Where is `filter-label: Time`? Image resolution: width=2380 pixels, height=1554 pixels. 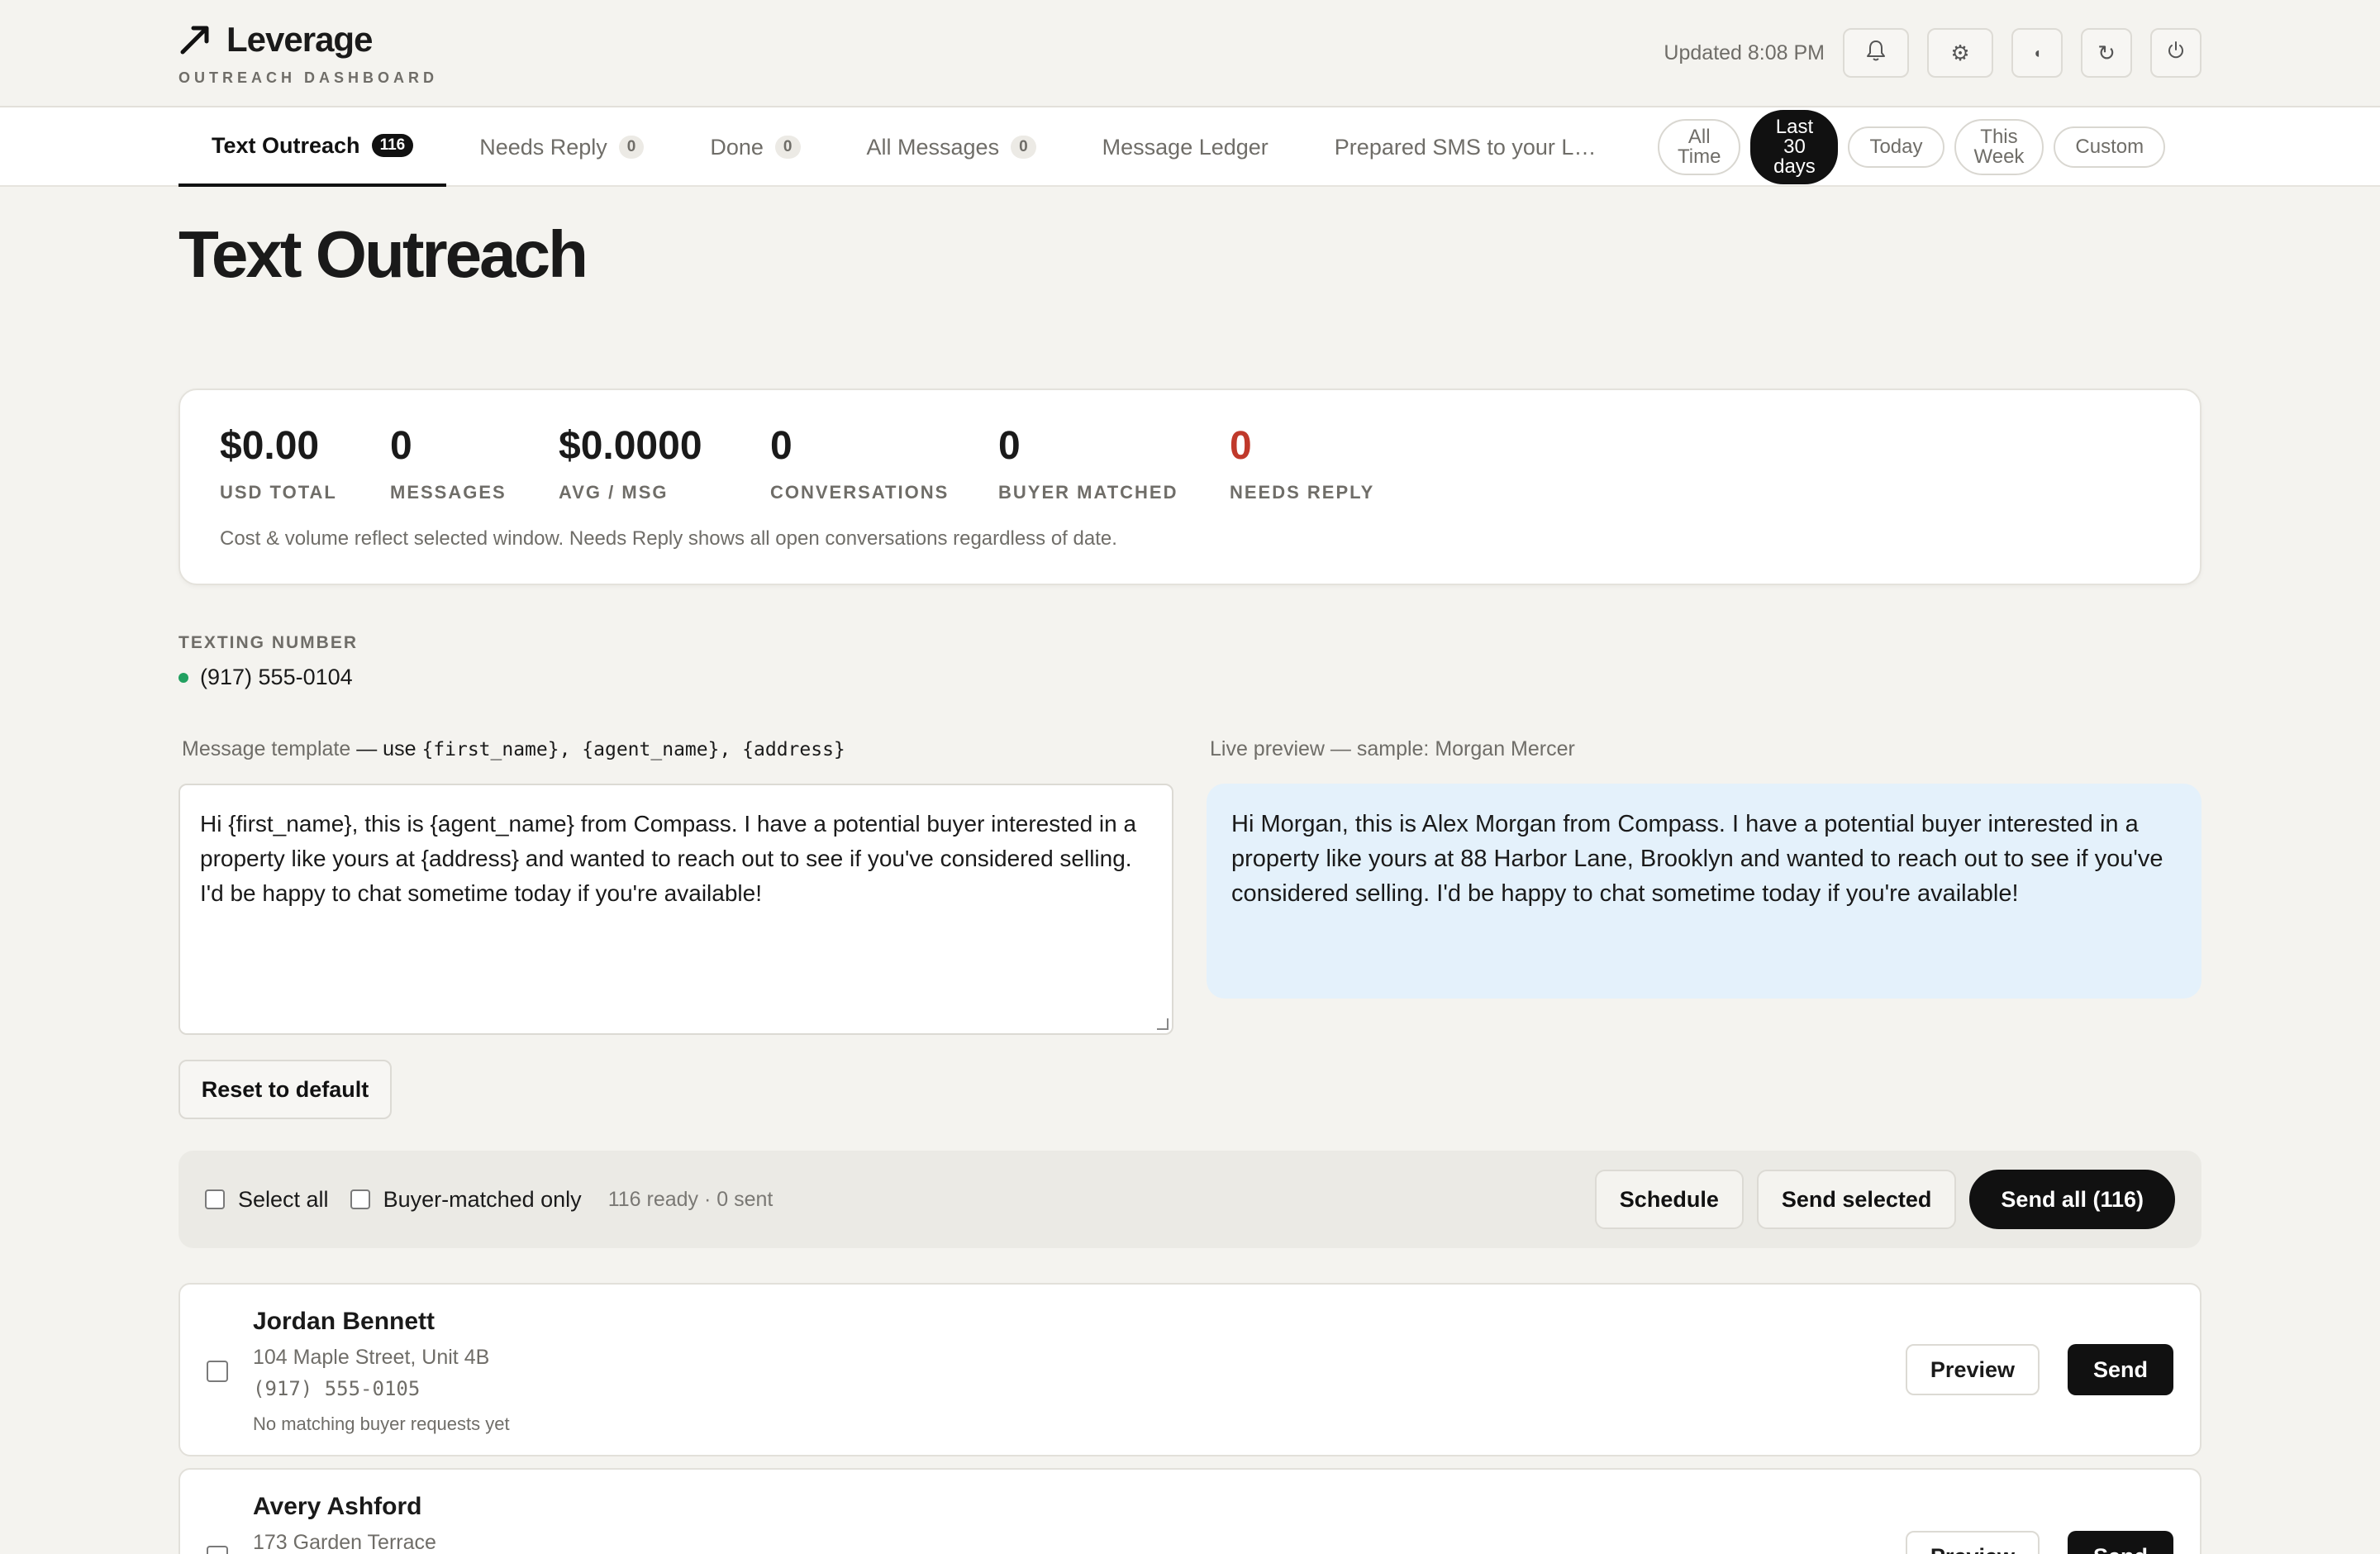
filter-label: Time is located at coordinates (1699, 156).